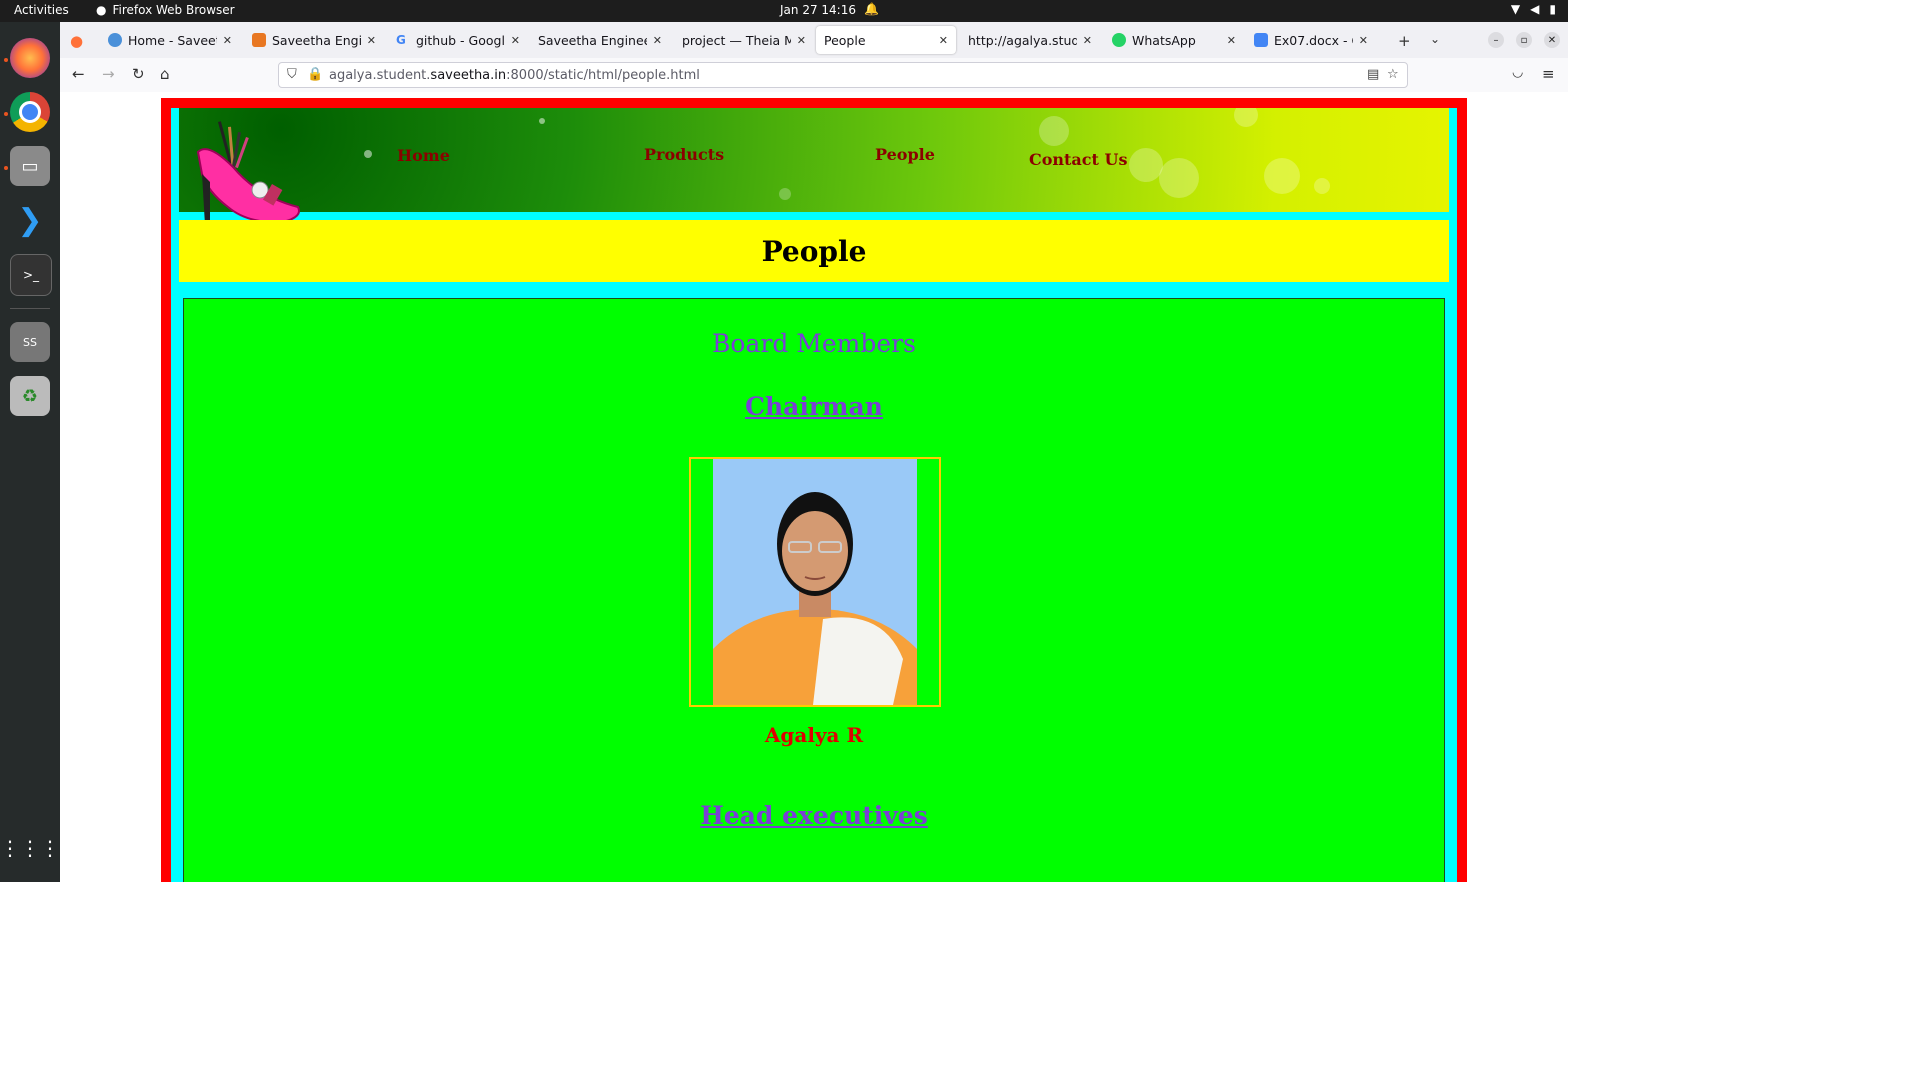 This screenshot has height=1080, width=1920. What do you see at coordinates (1404, 41) in the screenshot?
I see `new-tab-plus-icon: +` at bounding box center [1404, 41].